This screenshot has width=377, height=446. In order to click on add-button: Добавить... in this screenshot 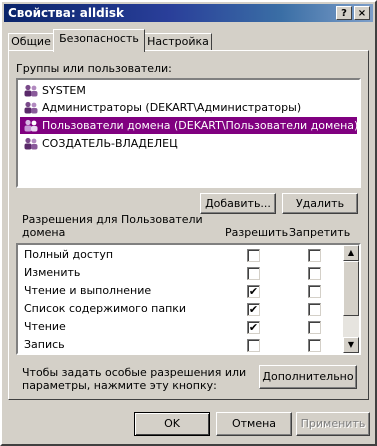, I will do `click(238, 203)`.